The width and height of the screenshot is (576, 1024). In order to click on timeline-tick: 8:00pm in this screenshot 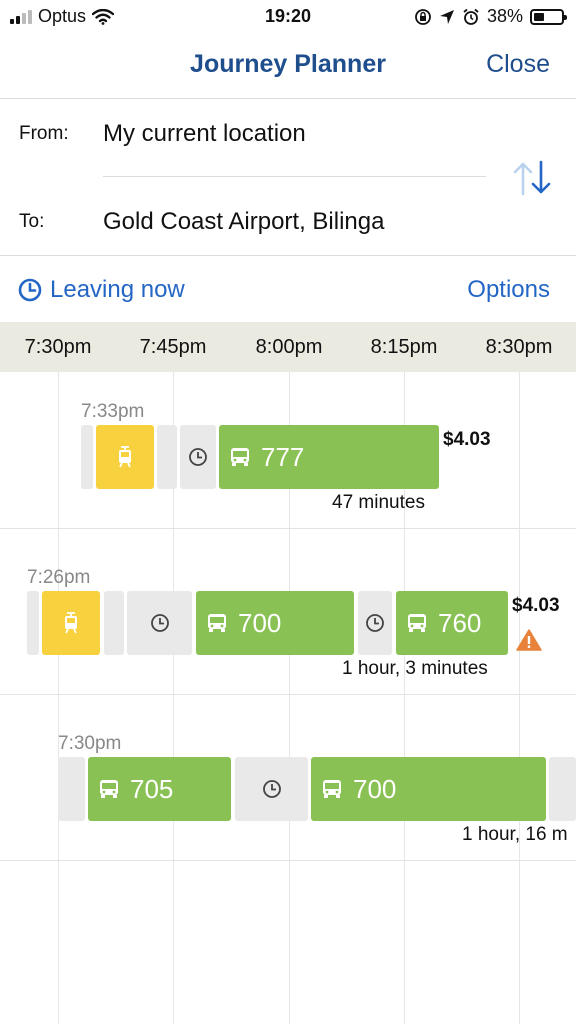, I will do `click(289, 347)`.